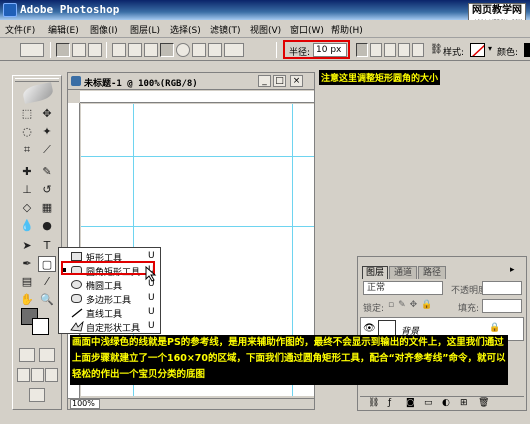 The image size is (530, 424). I want to click on horizontal-ruler, so click(197, 97).